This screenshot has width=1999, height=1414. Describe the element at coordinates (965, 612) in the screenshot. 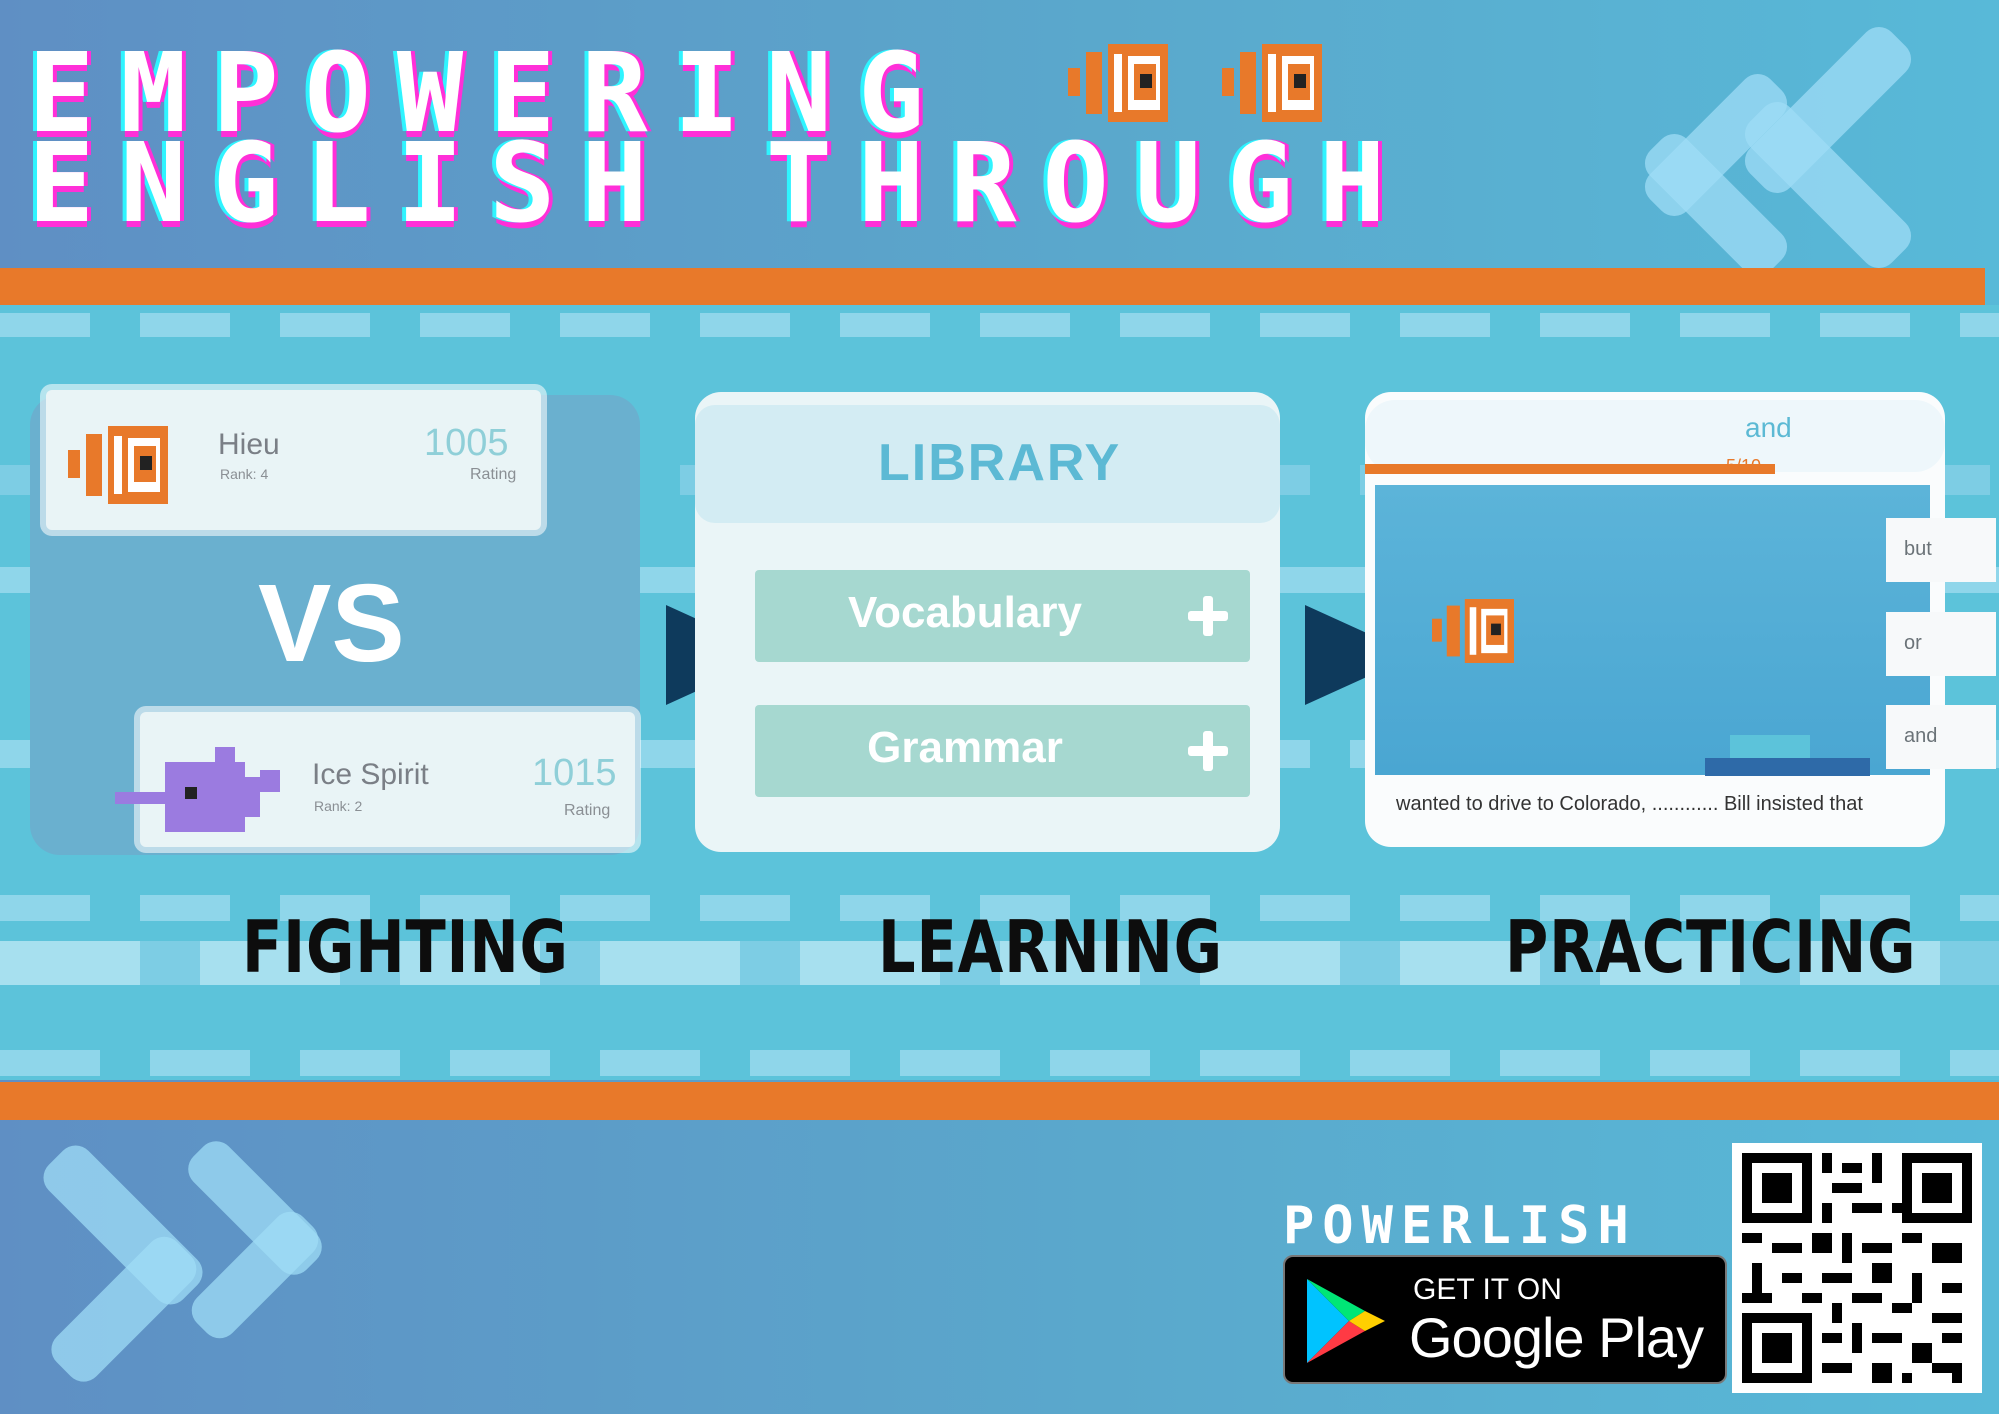

I see `vocabulary-label: Vocabulary` at that location.